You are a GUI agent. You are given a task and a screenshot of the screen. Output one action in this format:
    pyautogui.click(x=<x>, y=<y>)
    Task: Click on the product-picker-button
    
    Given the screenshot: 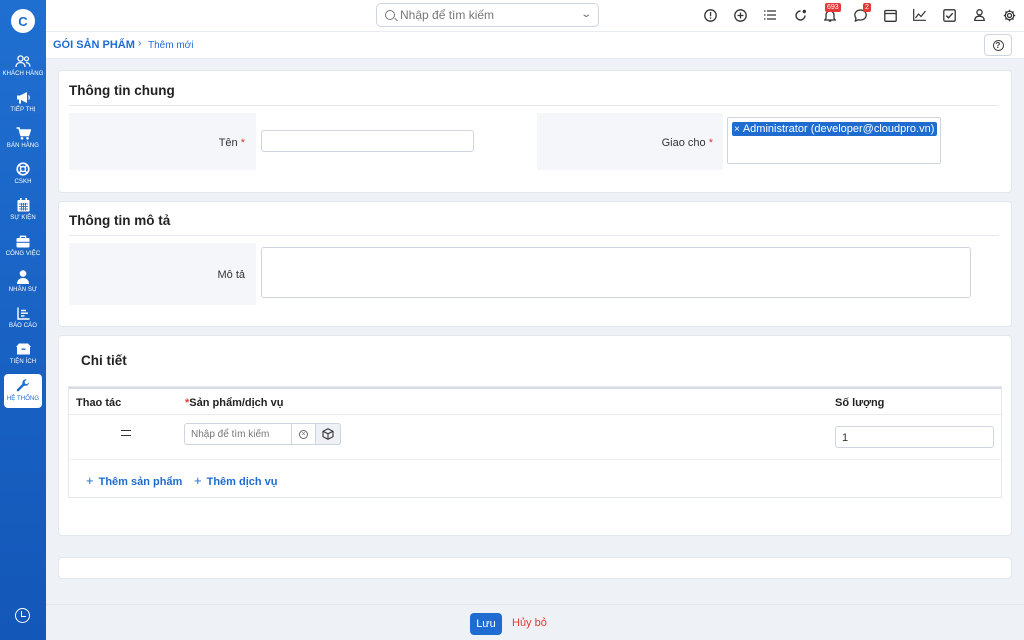 What is the action you would take?
    pyautogui.click(x=328, y=434)
    